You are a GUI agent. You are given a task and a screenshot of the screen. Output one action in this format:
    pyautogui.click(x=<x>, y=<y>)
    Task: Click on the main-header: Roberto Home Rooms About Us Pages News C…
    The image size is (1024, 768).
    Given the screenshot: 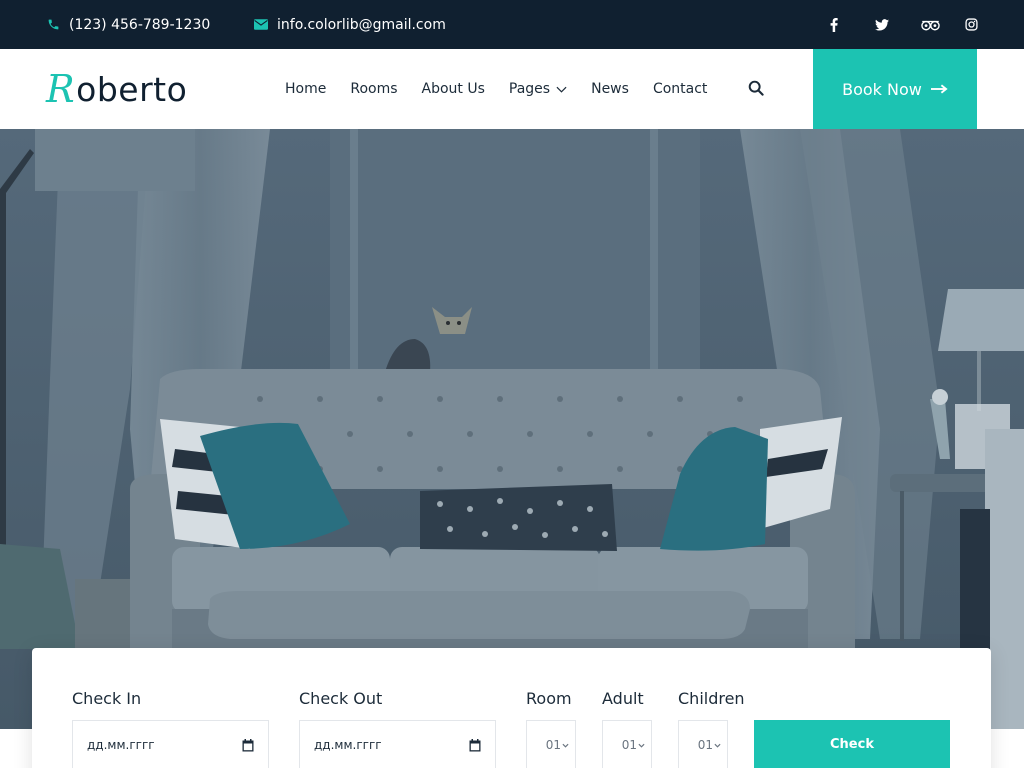 What is the action you would take?
    pyautogui.click(x=512, y=89)
    